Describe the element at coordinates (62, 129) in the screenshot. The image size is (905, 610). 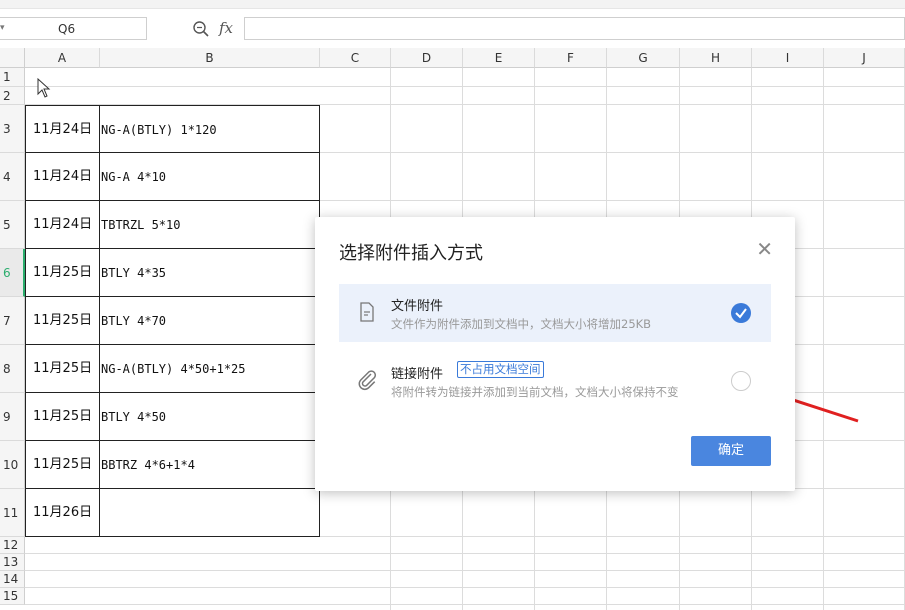
I see `cell-a3: 11月24日` at that location.